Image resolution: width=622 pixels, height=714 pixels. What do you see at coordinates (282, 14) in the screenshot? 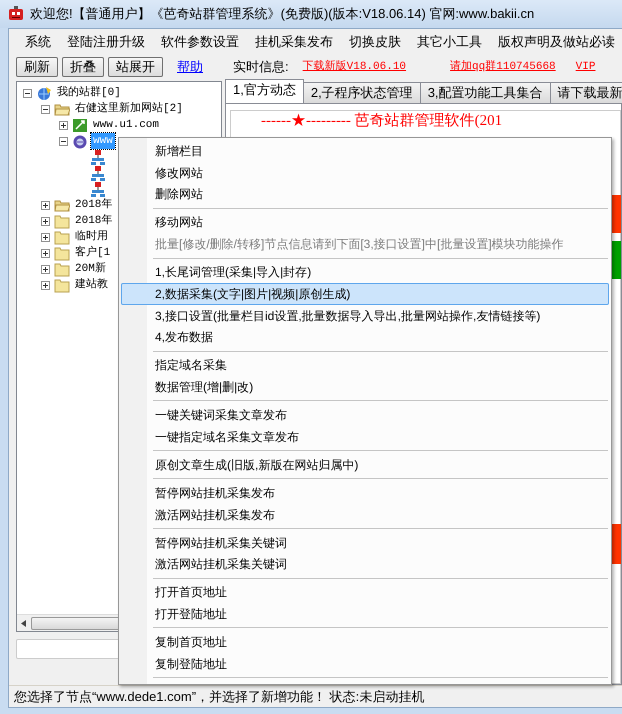
I see `window-title: 欢迎您!【普通用户】《芭奇站群管理系统》(免费版)(版本:V18.06.14) 官网:www.bakii.cn` at bounding box center [282, 14].